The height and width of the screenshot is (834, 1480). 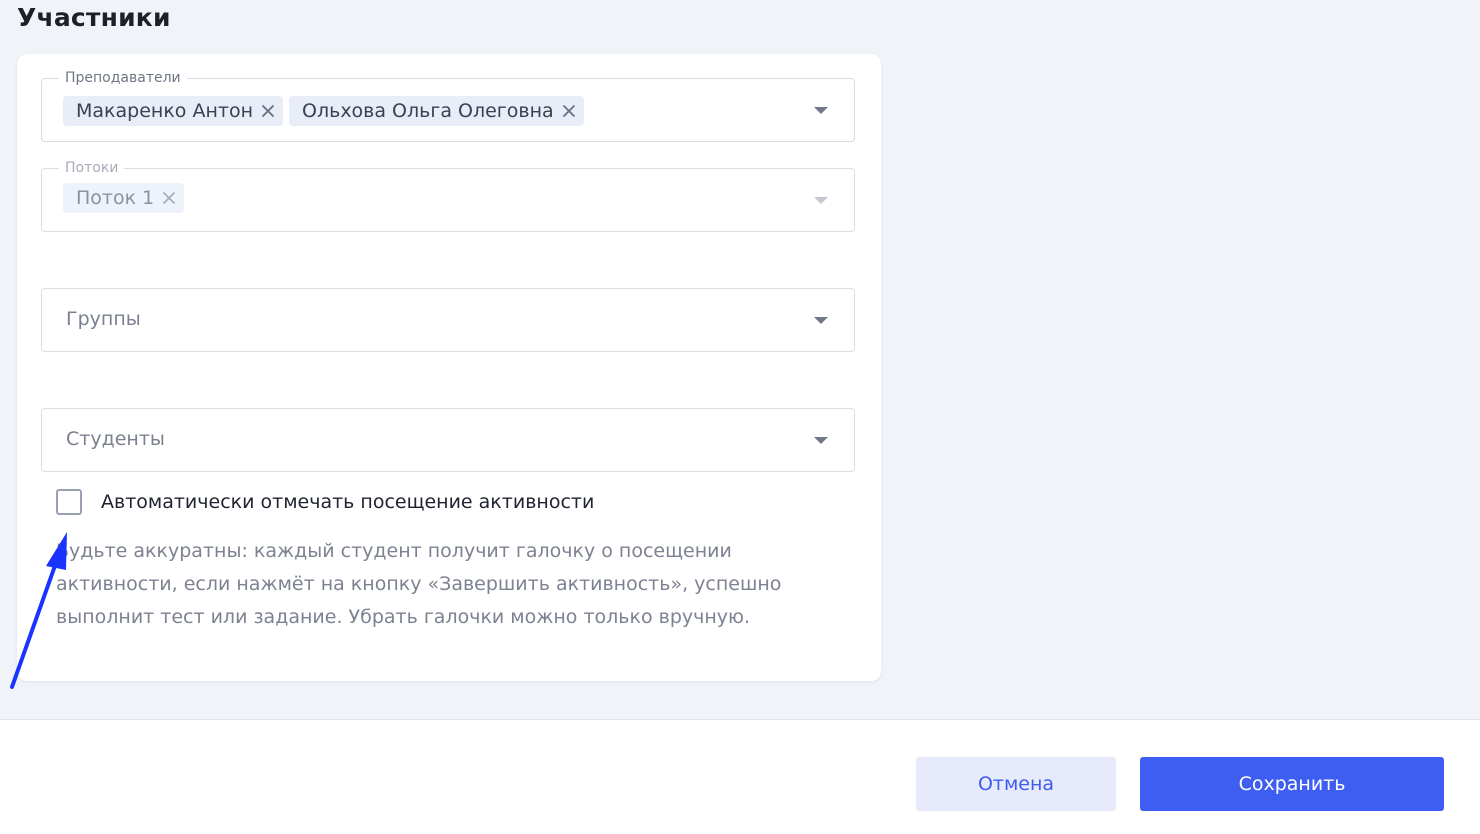 I want to click on footer-bar: Отмена Сохранить, so click(x=740, y=776).